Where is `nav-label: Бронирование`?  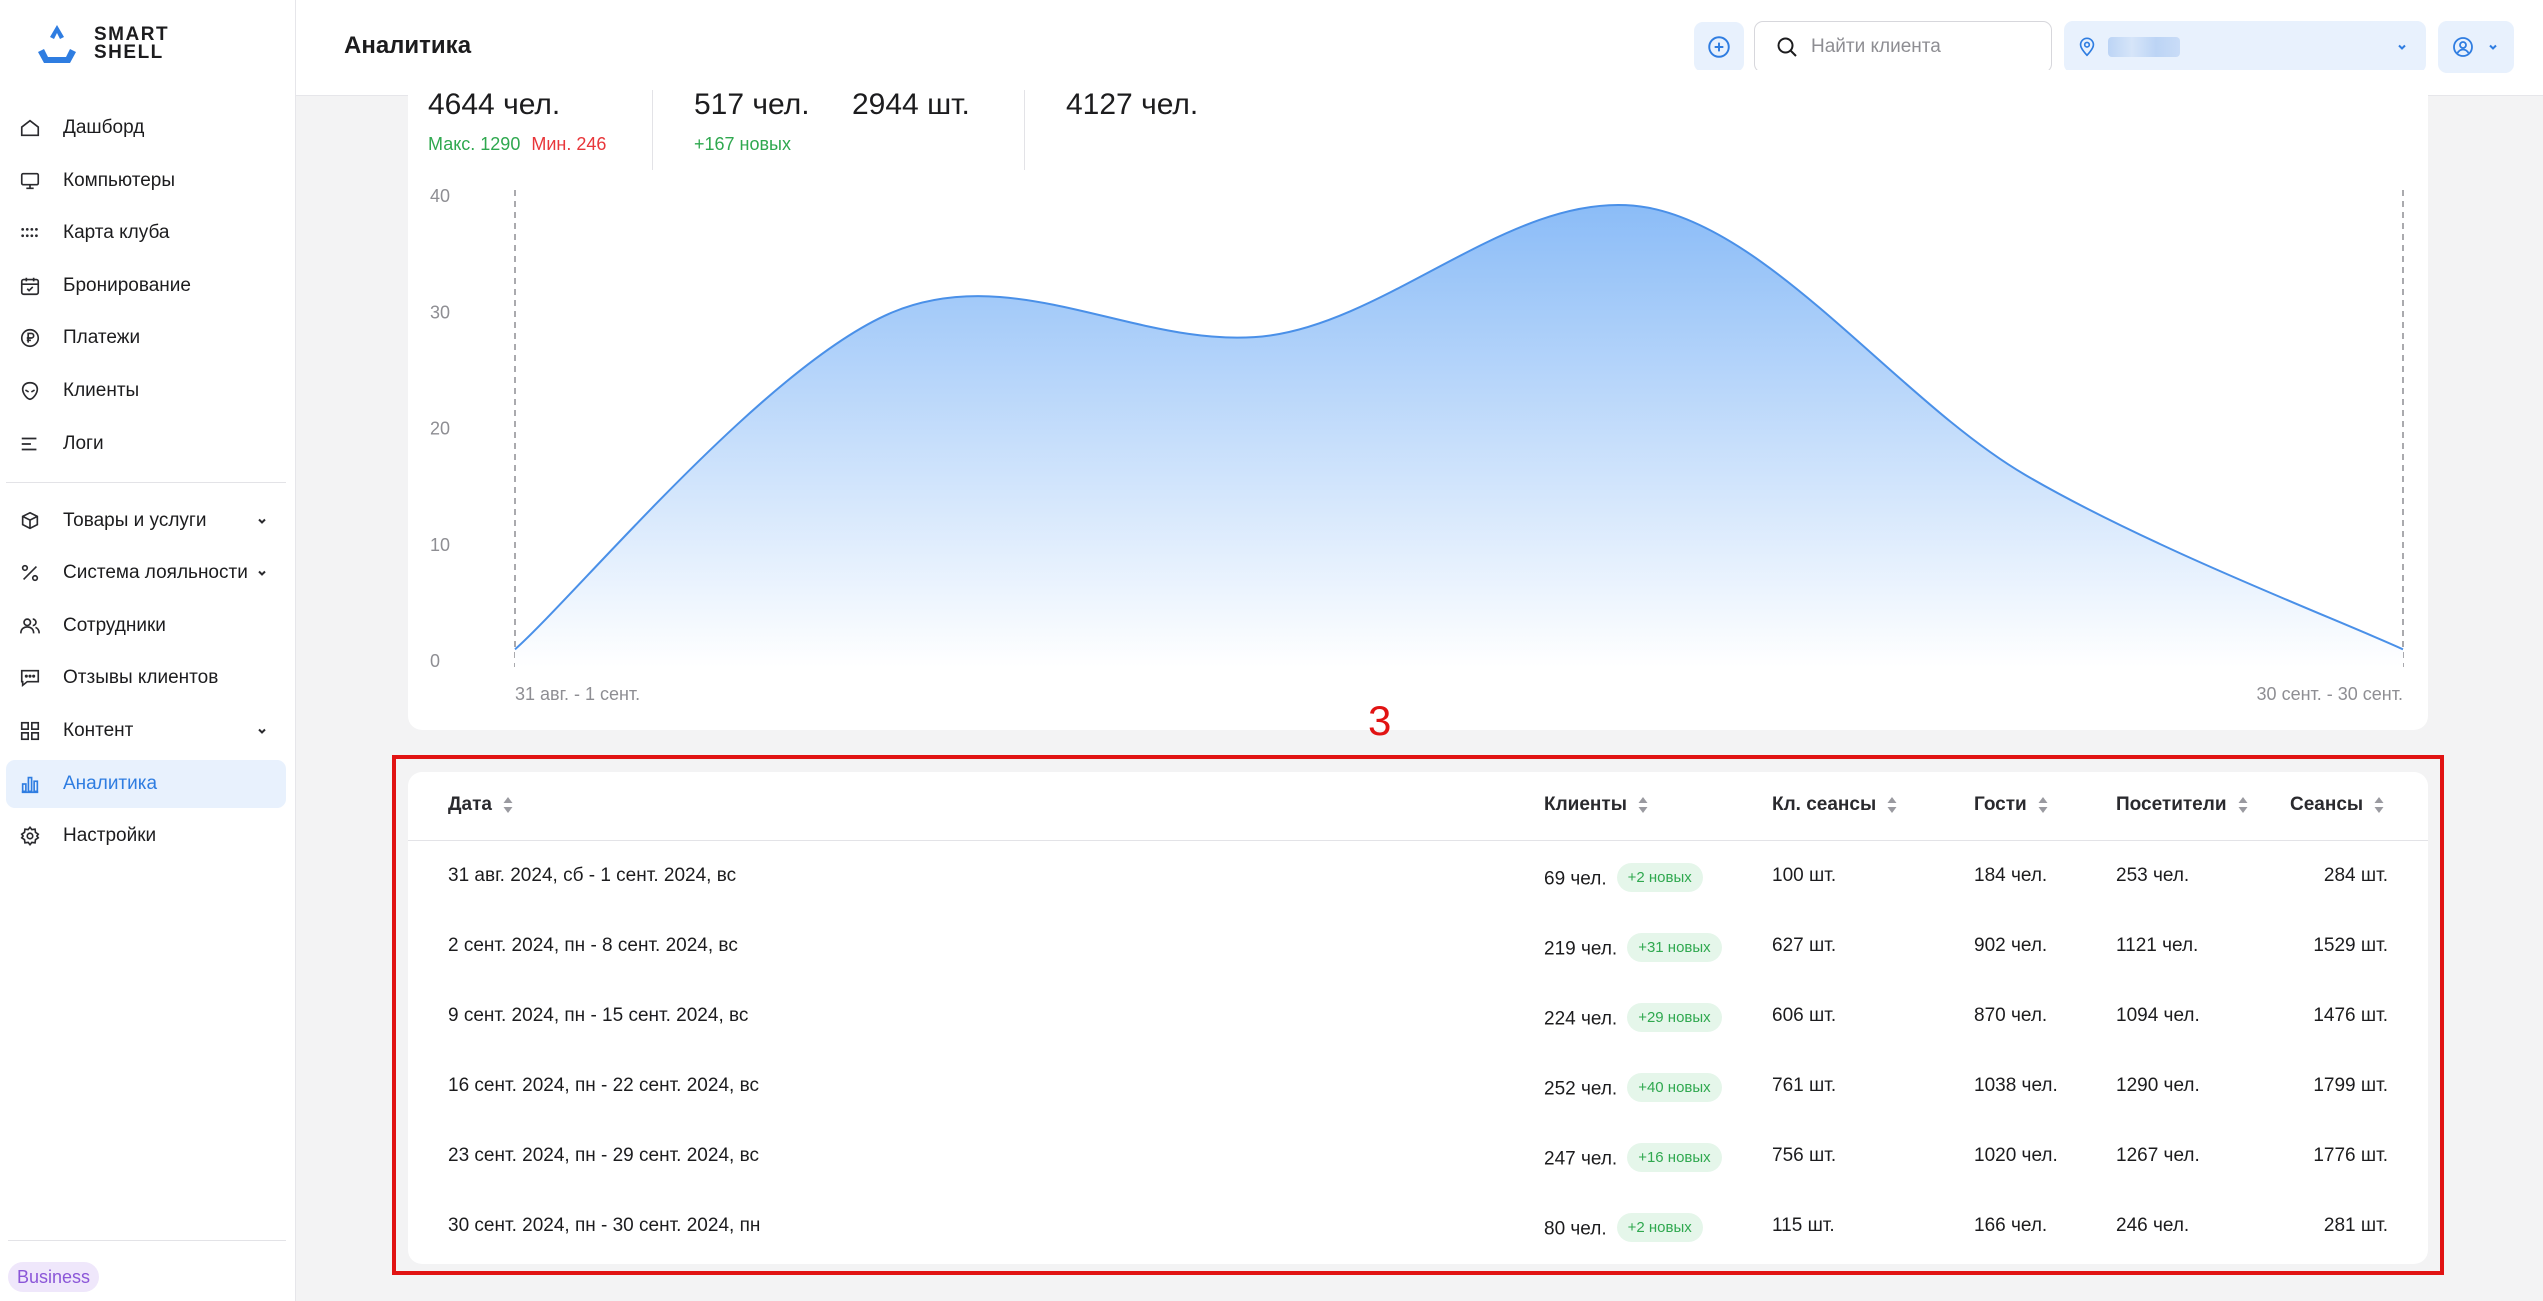
nav-label: Бронирование is located at coordinates (127, 285).